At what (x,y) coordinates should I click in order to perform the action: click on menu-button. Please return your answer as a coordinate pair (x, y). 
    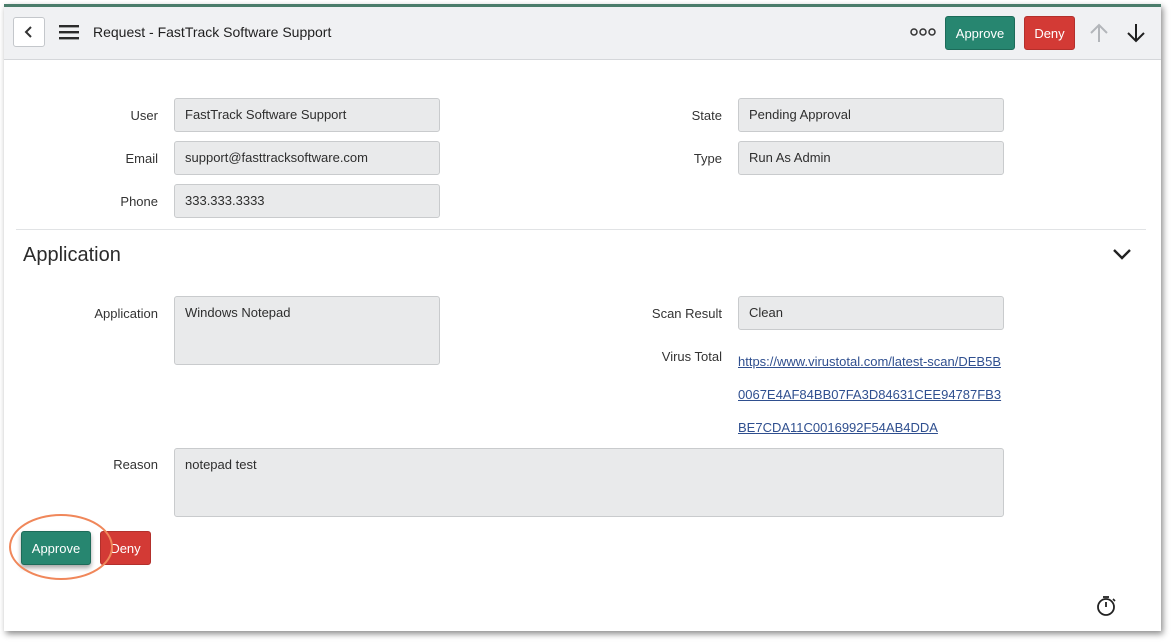
    Looking at the image, I should click on (69, 32).